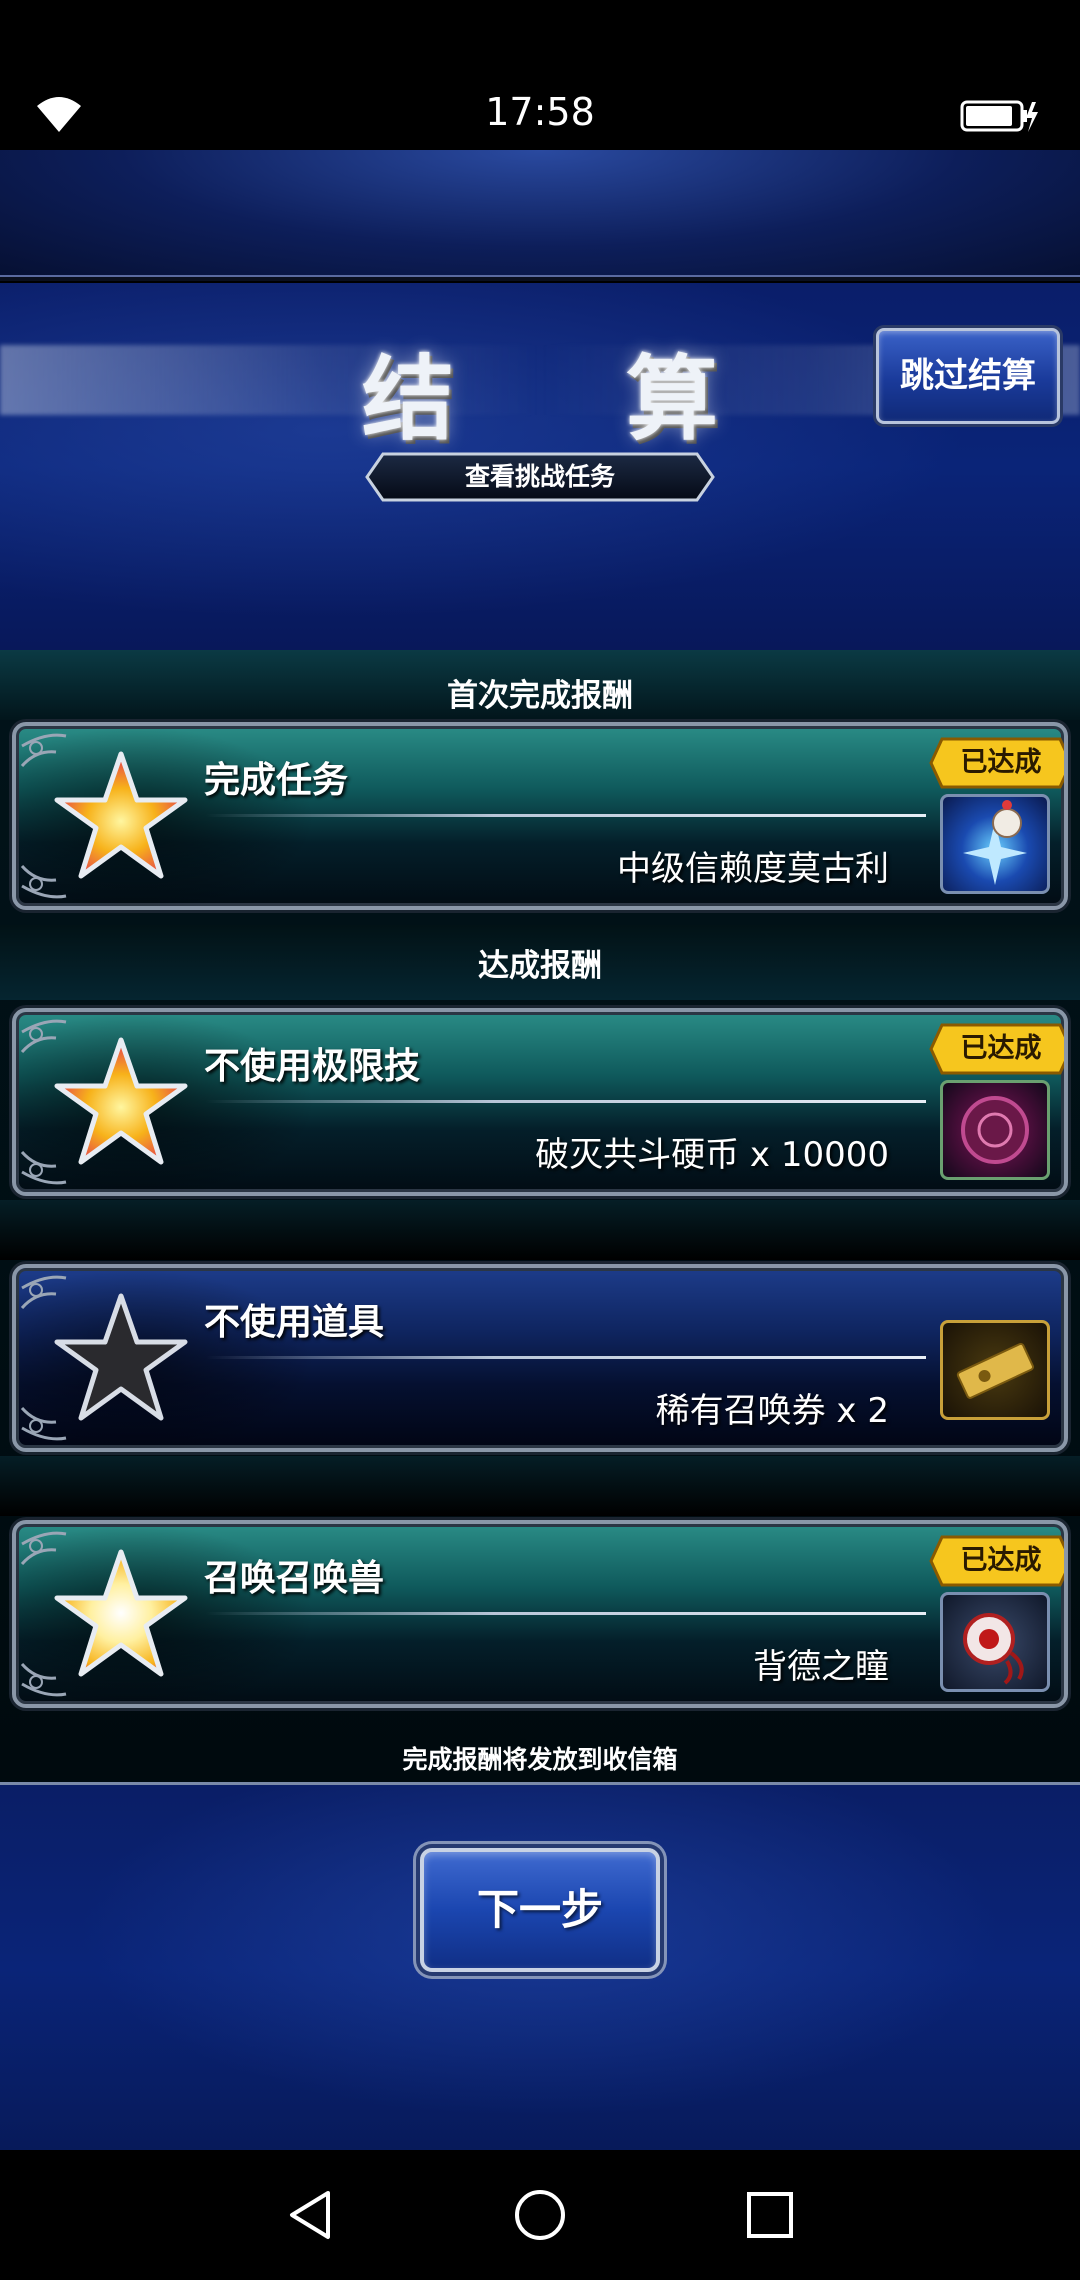 Image resolution: width=1080 pixels, height=2280 pixels. I want to click on gray-star-icon, so click(121, 1357).